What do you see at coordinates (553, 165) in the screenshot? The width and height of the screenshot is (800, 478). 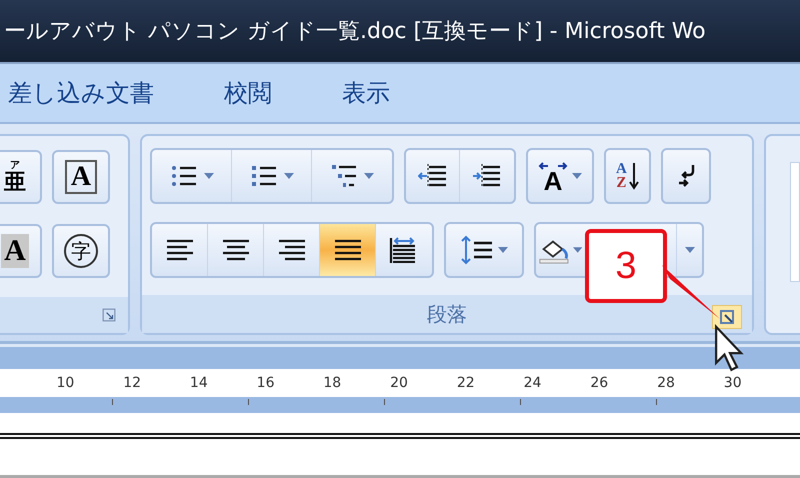 I see `double-arrow-icon` at bounding box center [553, 165].